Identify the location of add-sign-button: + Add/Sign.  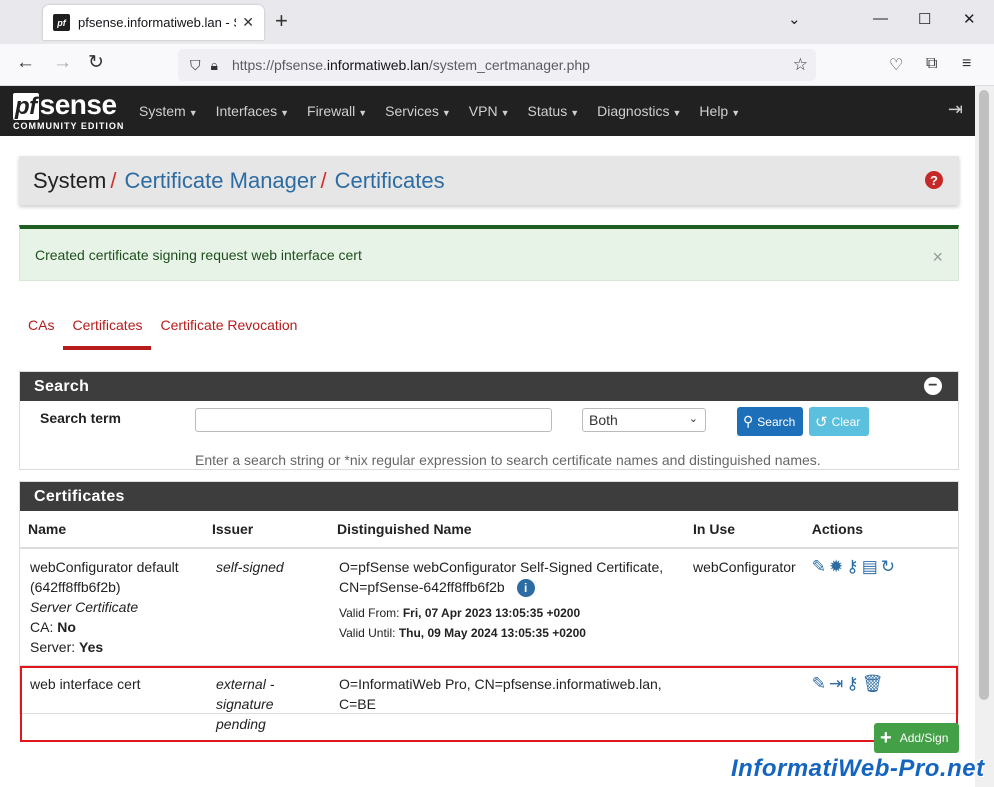
(916, 738).